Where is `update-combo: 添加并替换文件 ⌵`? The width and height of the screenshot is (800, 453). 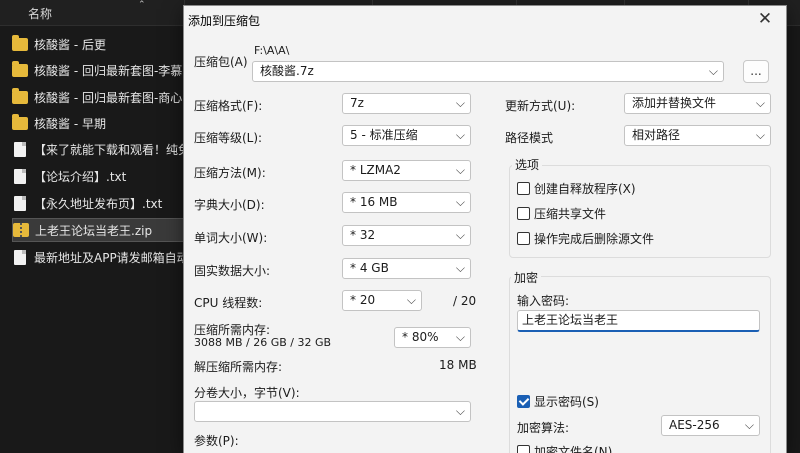
update-combo: 添加并替换文件 ⌵ is located at coordinates (697, 103).